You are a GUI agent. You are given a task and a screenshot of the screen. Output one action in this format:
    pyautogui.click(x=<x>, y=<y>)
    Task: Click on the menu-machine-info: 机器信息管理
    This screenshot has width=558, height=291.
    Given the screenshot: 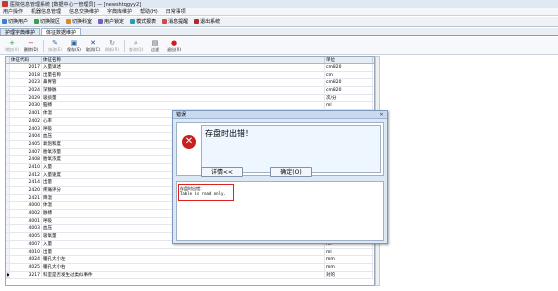 What is the action you would take?
    pyautogui.click(x=46, y=11)
    